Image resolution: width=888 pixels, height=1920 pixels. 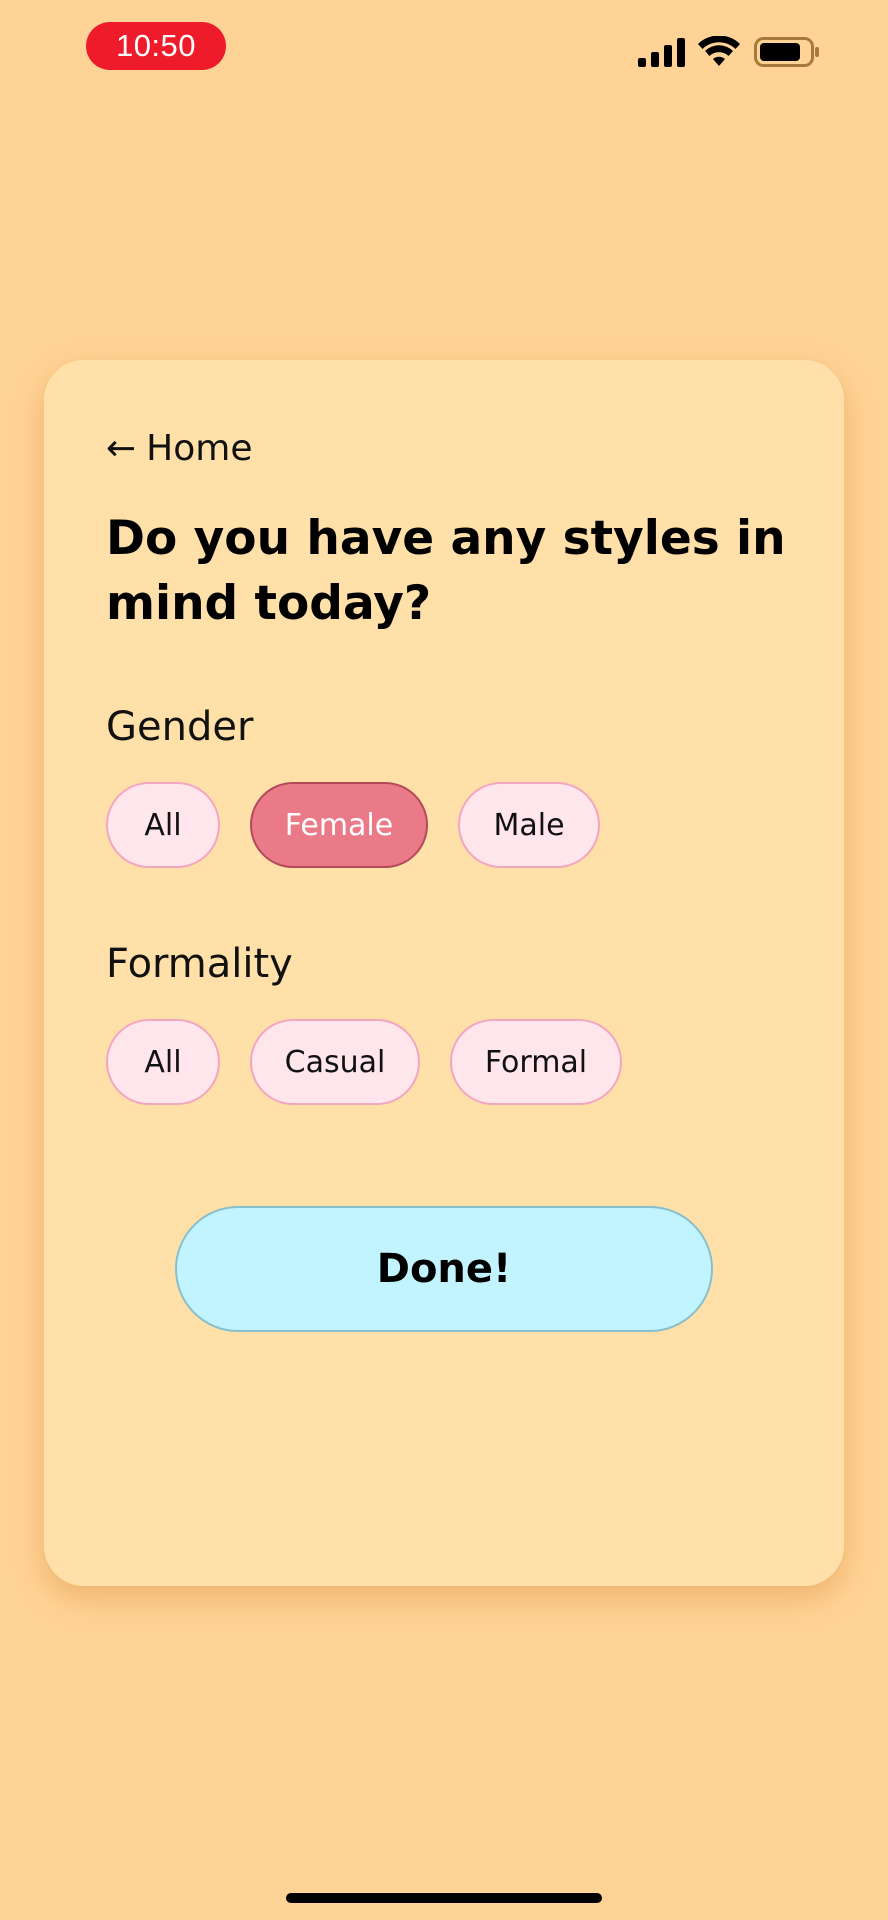 I want to click on left-arrow-icon: ←, so click(x=121, y=448).